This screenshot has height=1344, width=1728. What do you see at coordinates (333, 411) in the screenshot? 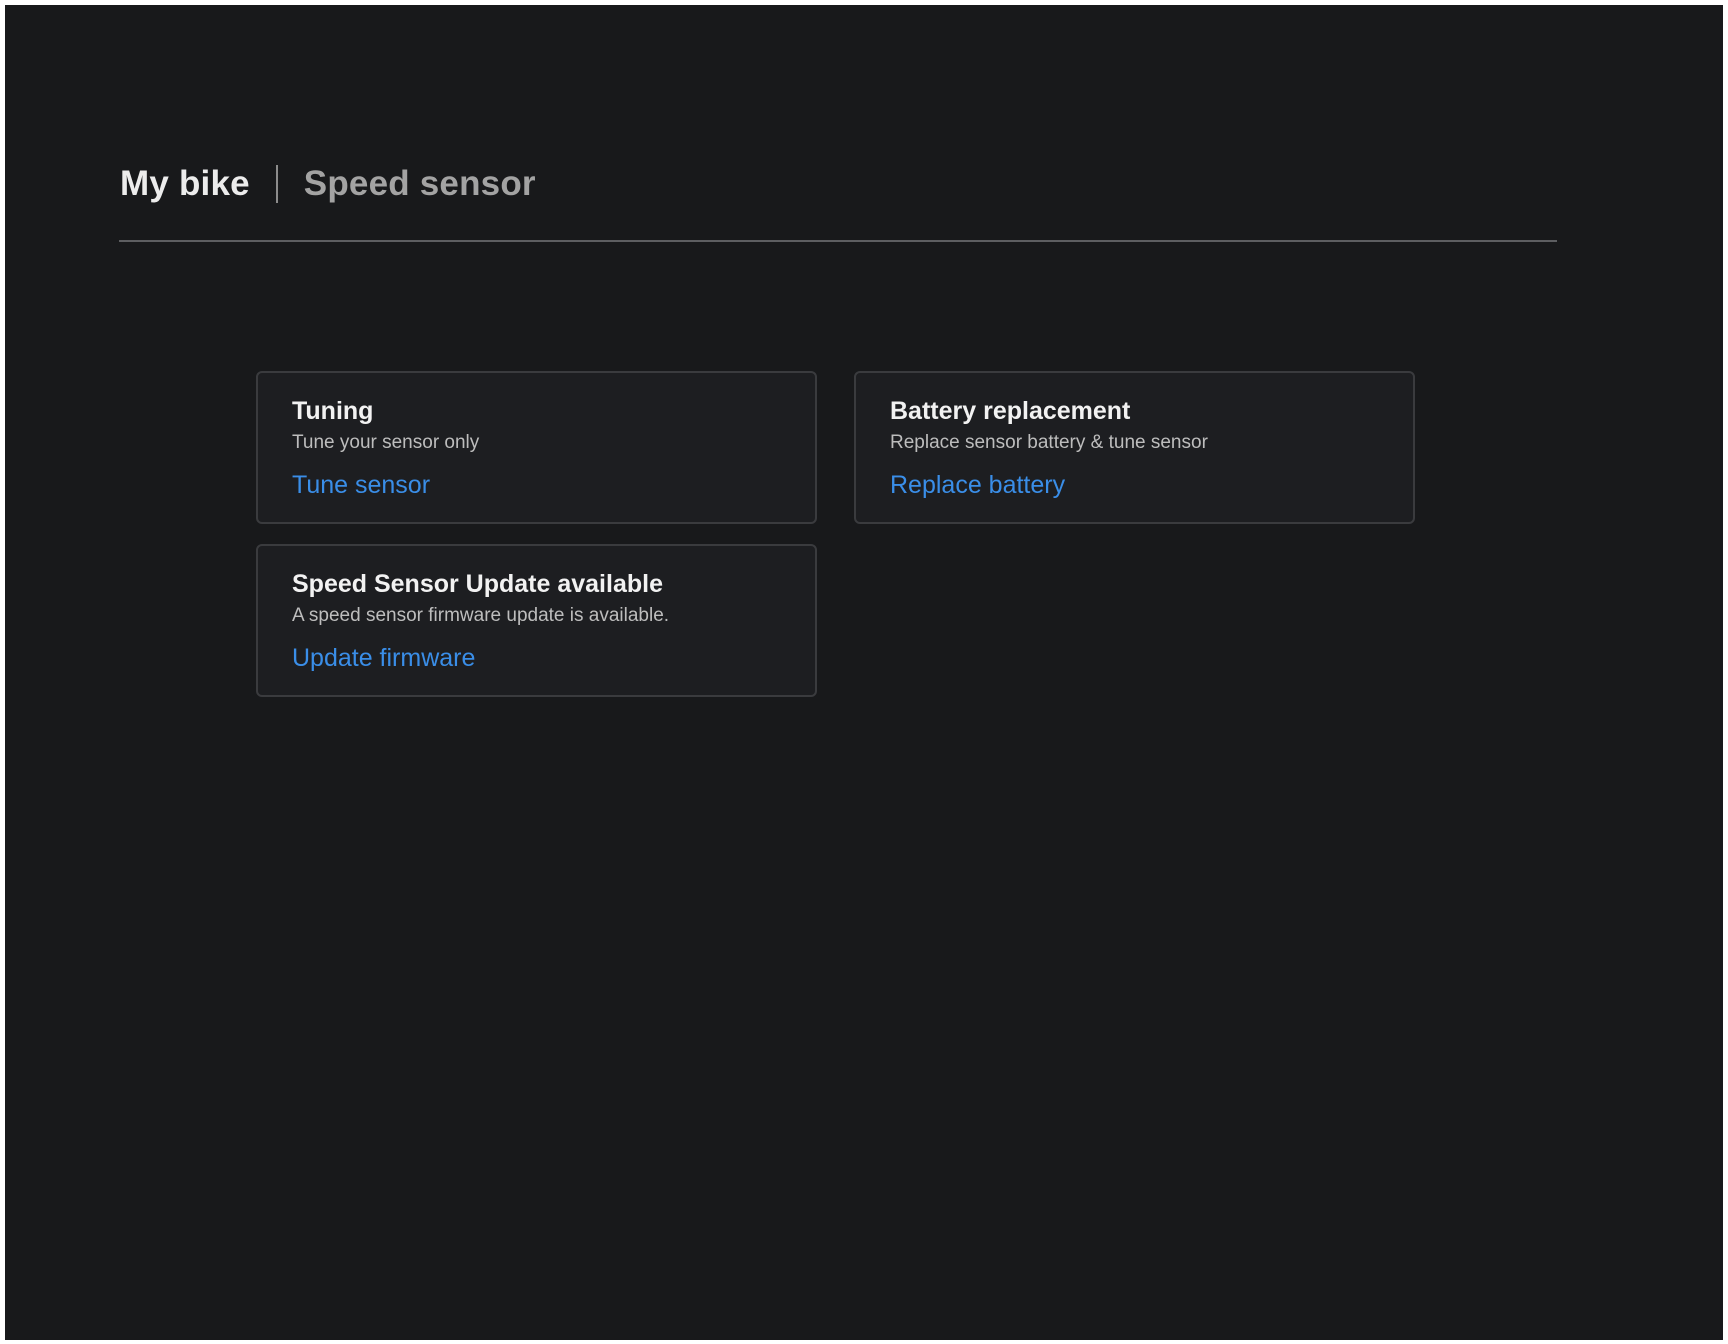
I see `tuning-card-title: Tuning` at bounding box center [333, 411].